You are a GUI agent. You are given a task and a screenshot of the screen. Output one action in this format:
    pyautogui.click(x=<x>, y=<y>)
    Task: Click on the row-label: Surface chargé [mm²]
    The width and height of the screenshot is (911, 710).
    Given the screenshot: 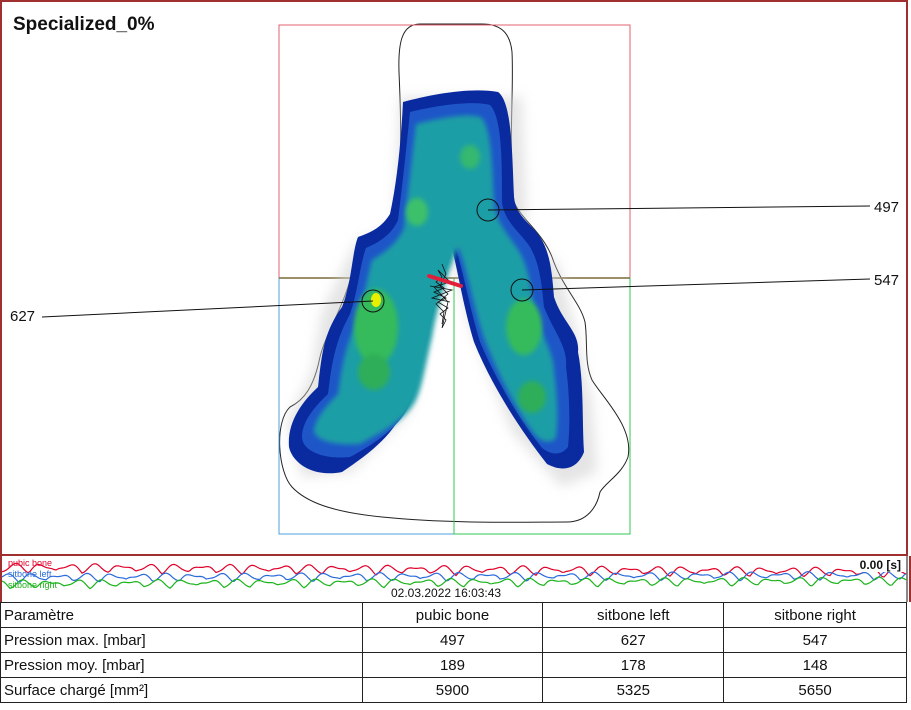 What is the action you would take?
    pyautogui.click(x=181, y=690)
    